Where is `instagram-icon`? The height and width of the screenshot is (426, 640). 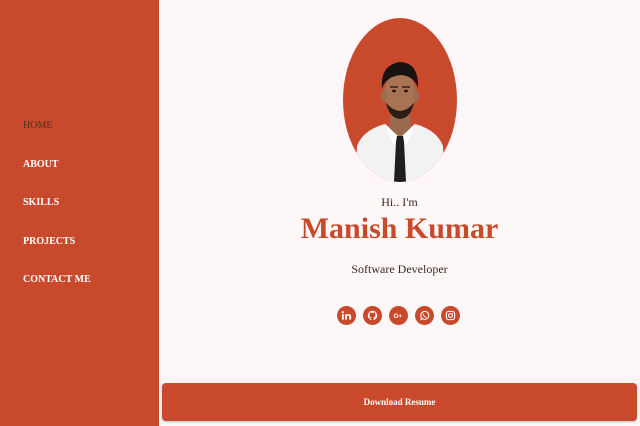
instagram-icon is located at coordinates (450, 315).